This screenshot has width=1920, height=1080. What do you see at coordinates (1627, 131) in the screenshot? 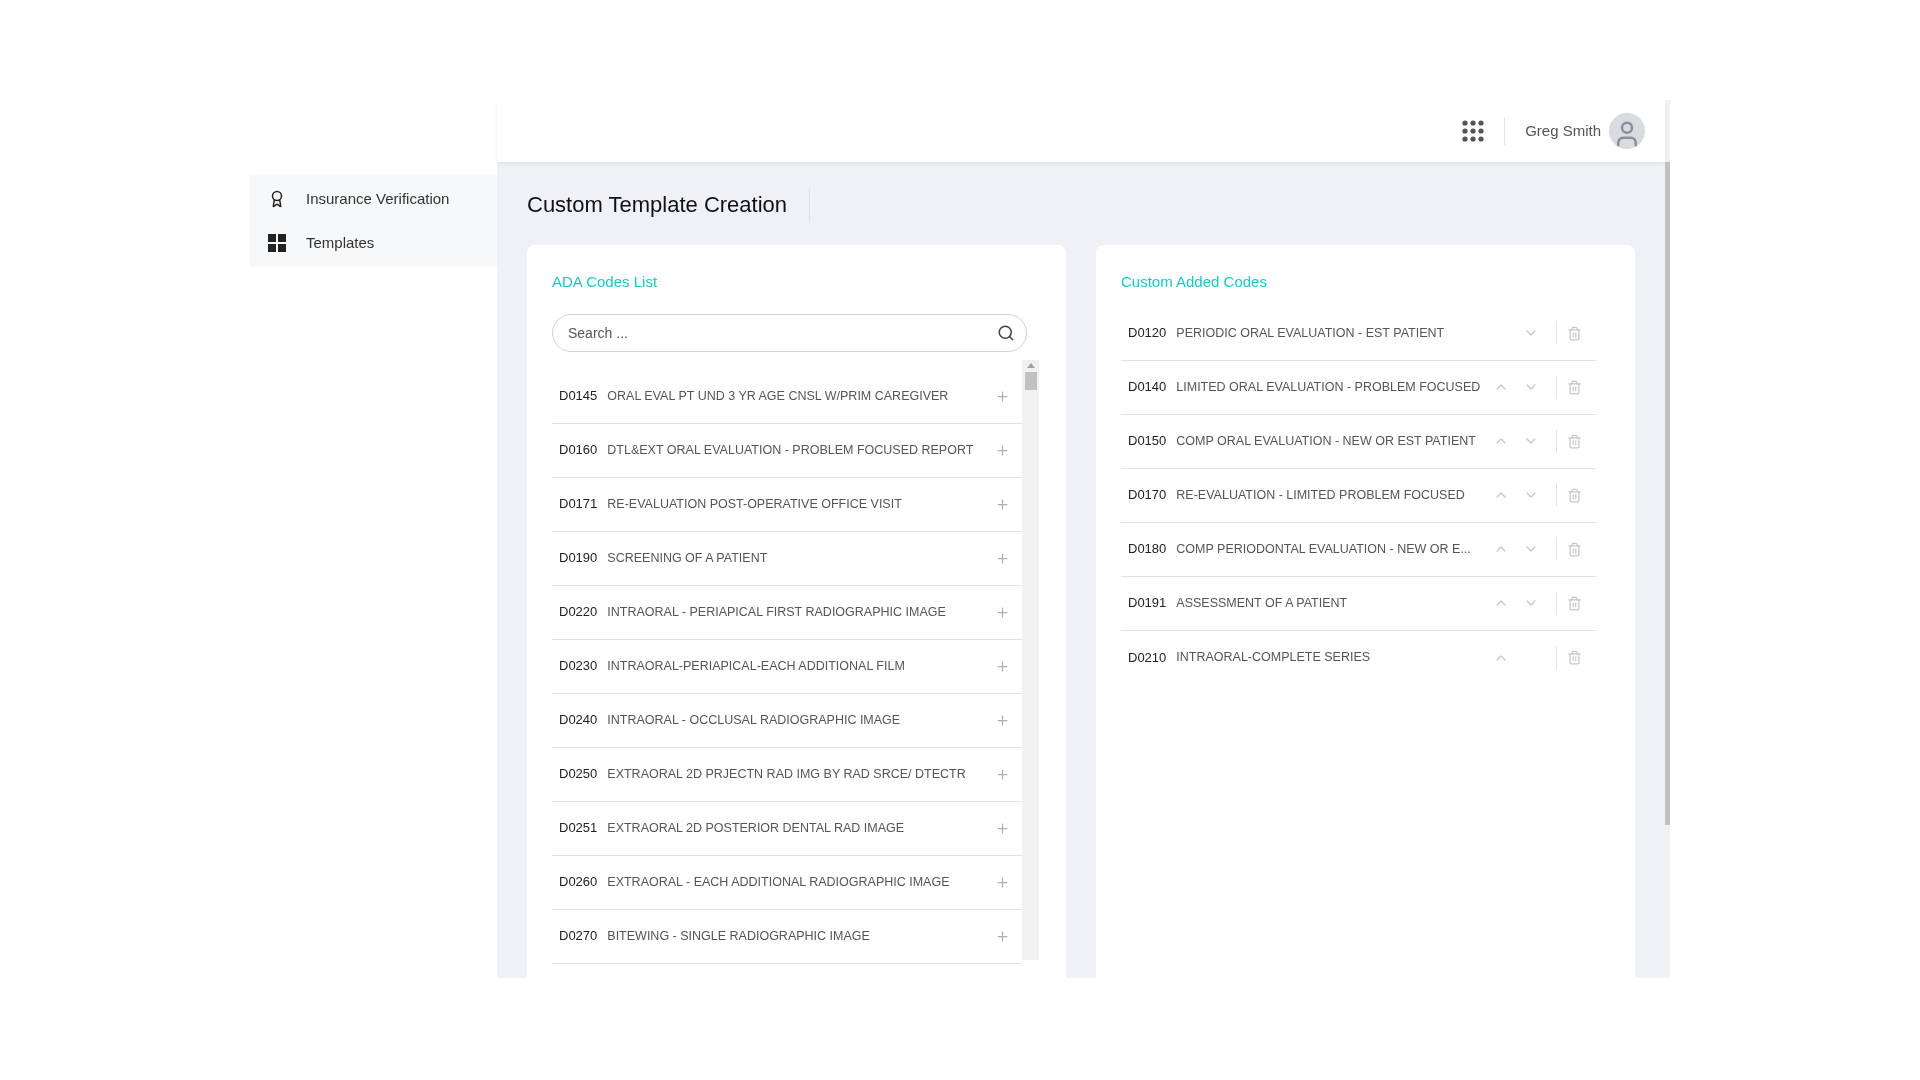
I see `avatar` at bounding box center [1627, 131].